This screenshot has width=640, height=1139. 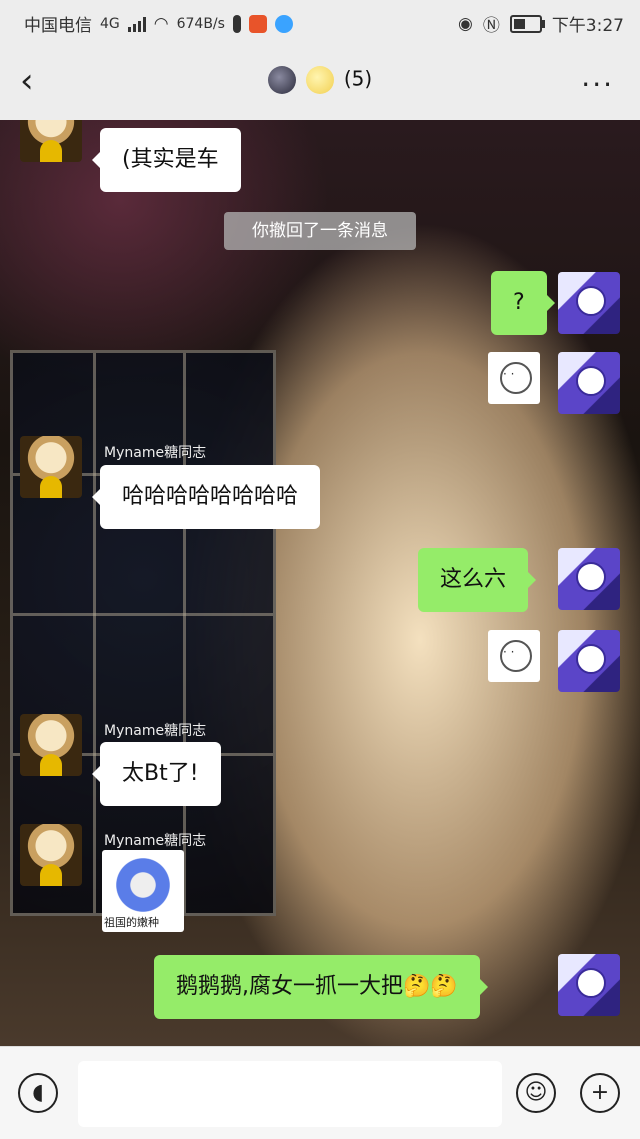 I want to click on input-bar: ◖ ☺ +, so click(x=320, y=1092).